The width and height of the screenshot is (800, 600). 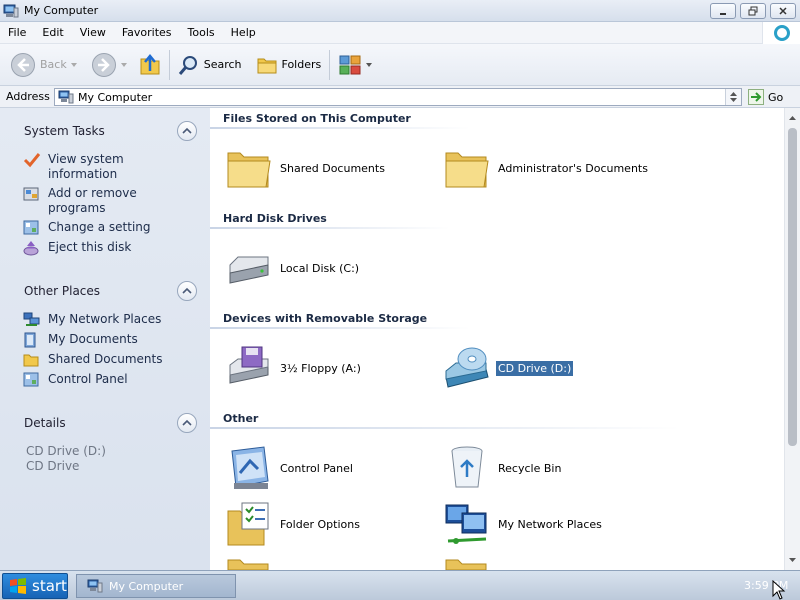 I want to click on up-folder-icon, so click(x=150, y=63).